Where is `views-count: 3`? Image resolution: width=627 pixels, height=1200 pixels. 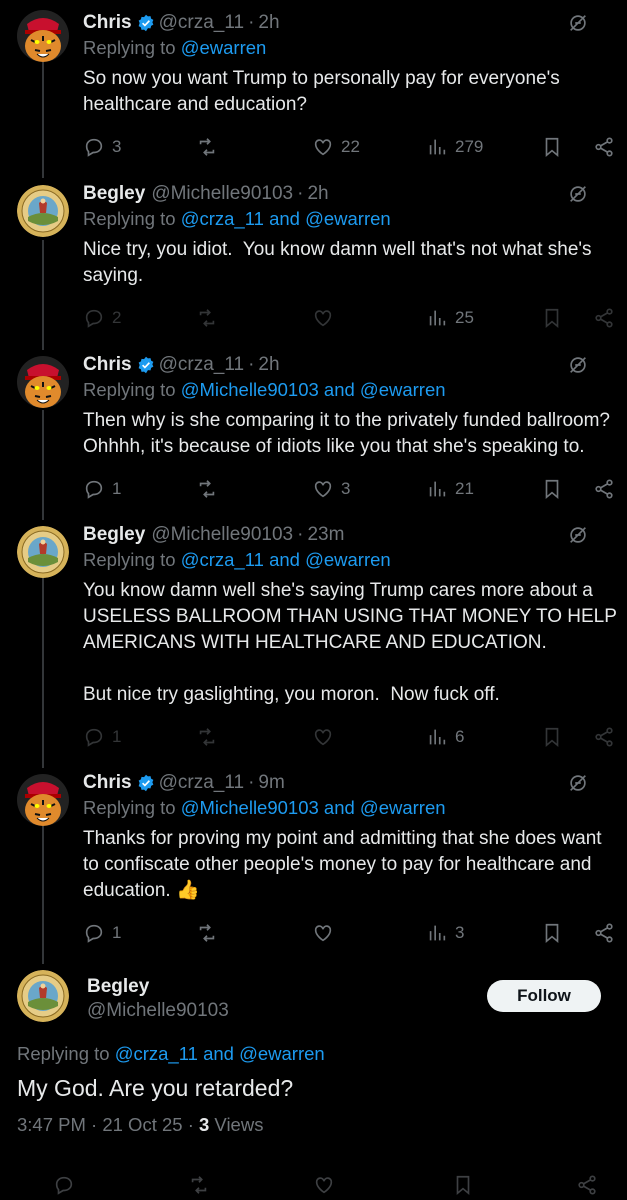
views-count: 3 is located at coordinates (204, 1124).